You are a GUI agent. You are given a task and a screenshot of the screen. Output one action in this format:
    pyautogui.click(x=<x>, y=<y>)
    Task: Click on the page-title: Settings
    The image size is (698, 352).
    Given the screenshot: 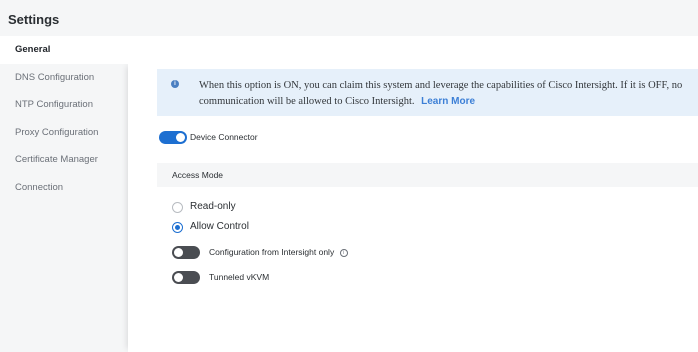 What is the action you would take?
    pyautogui.click(x=34, y=19)
    